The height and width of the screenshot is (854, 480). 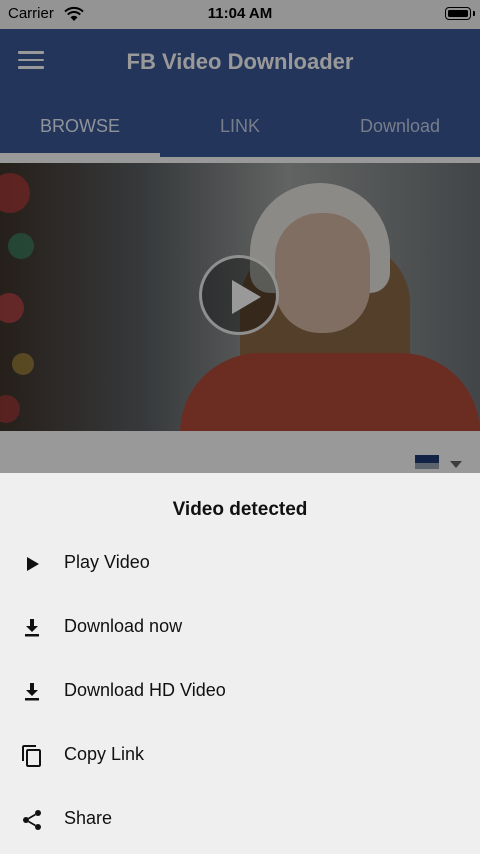 I want to click on download-hd-label: Download HD Video, so click(x=145, y=690).